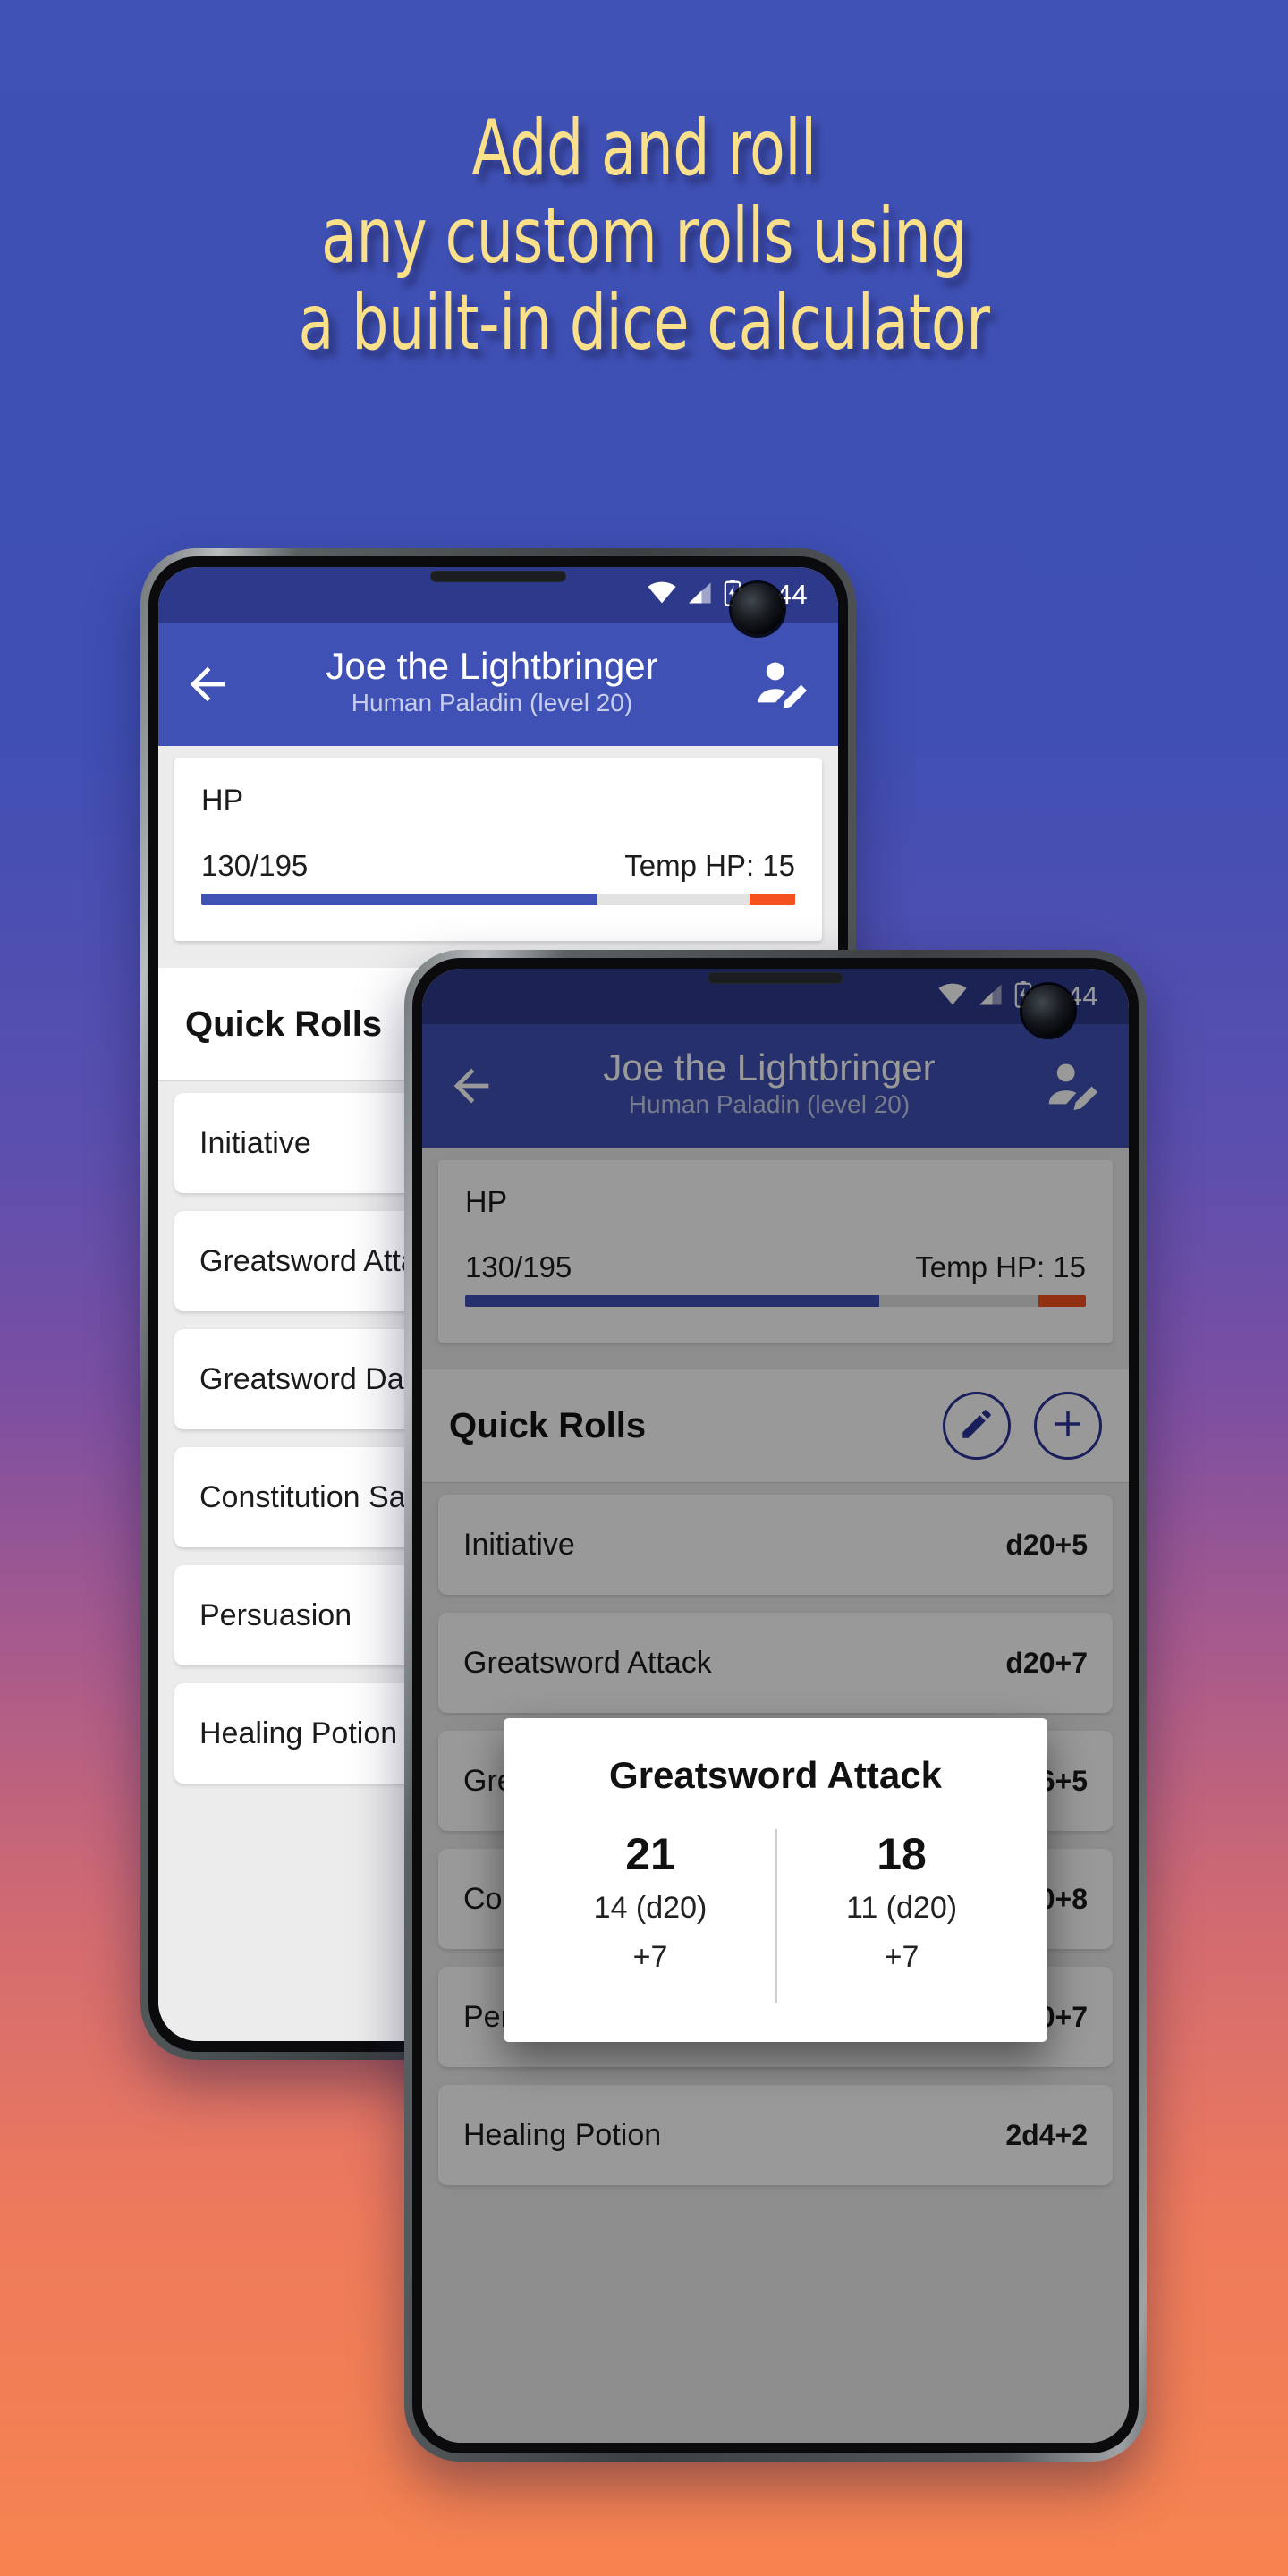  What do you see at coordinates (901, 1907) in the screenshot?
I see `roll-die-detail: 11 (d20)` at bounding box center [901, 1907].